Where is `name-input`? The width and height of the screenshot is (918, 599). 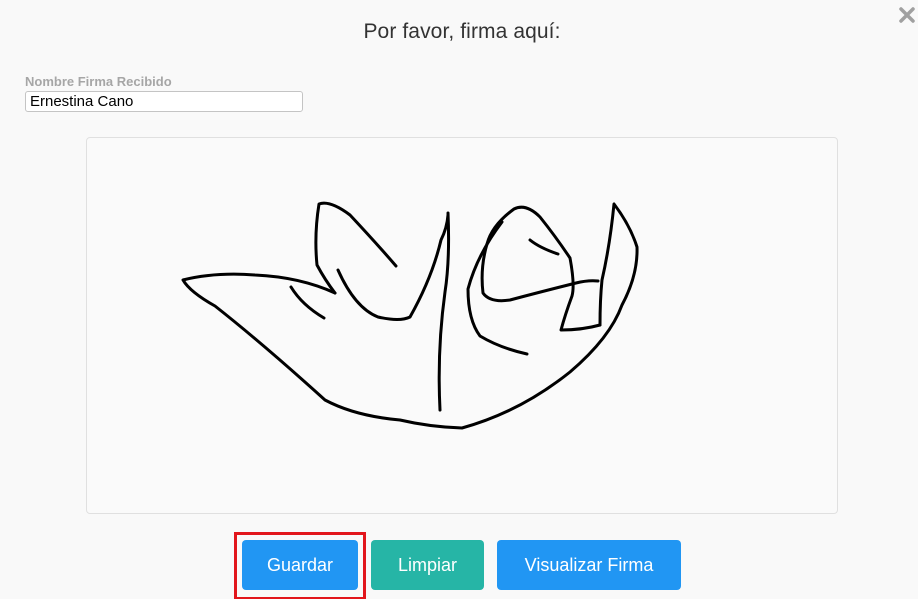
name-input is located at coordinates (164, 101).